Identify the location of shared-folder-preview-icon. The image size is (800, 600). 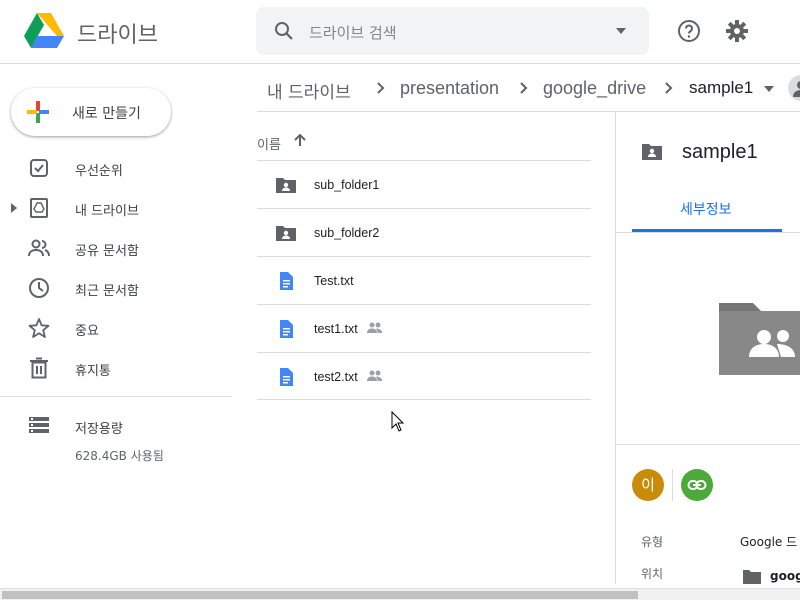
(759, 339).